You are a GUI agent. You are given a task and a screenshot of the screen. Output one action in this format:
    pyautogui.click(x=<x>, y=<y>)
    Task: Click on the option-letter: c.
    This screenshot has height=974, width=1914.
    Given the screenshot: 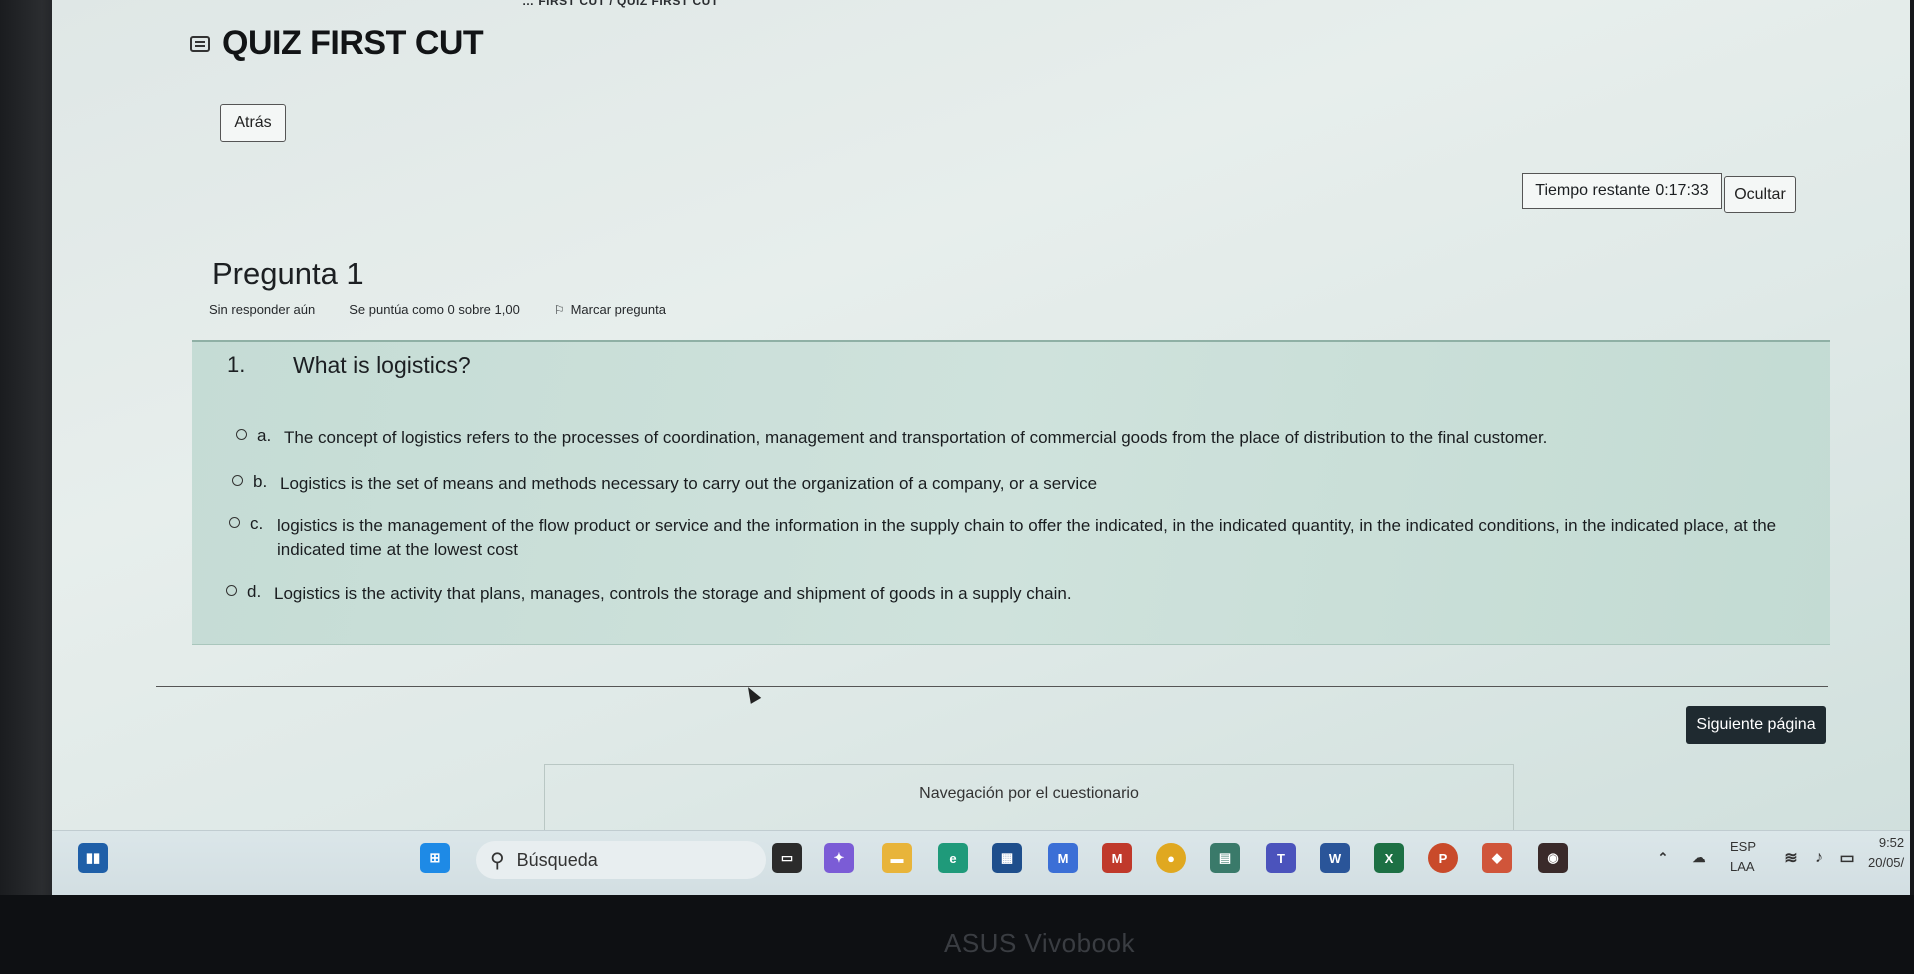 What is the action you would take?
    pyautogui.click(x=257, y=523)
    